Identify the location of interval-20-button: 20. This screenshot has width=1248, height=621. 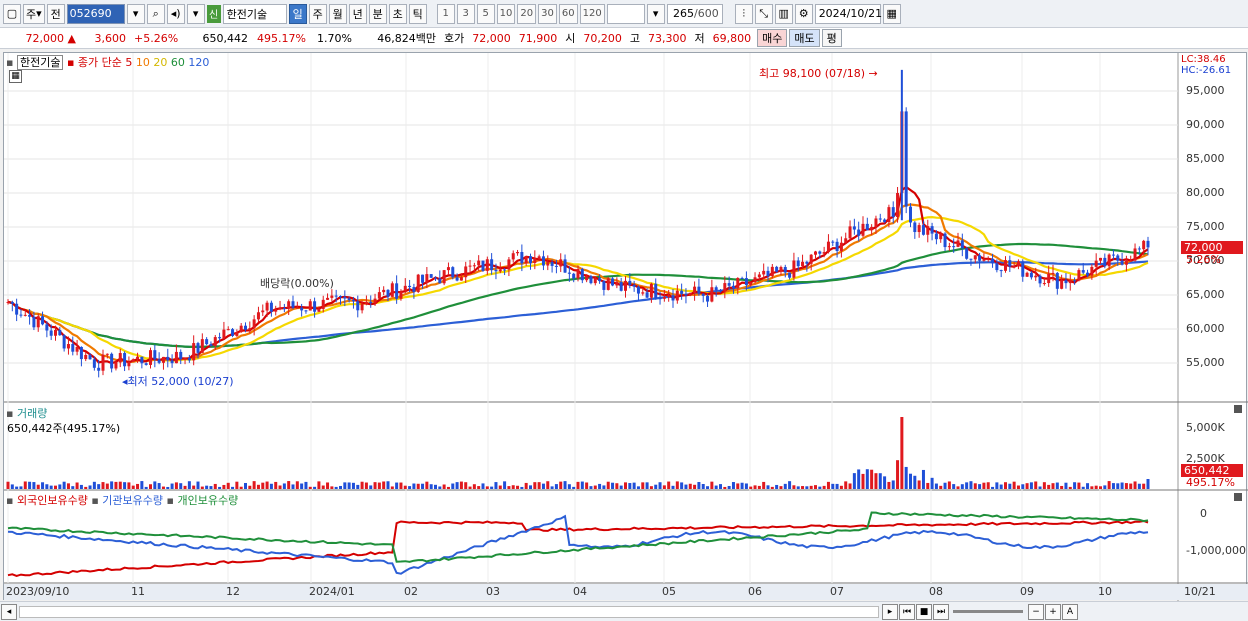
(527, 13).